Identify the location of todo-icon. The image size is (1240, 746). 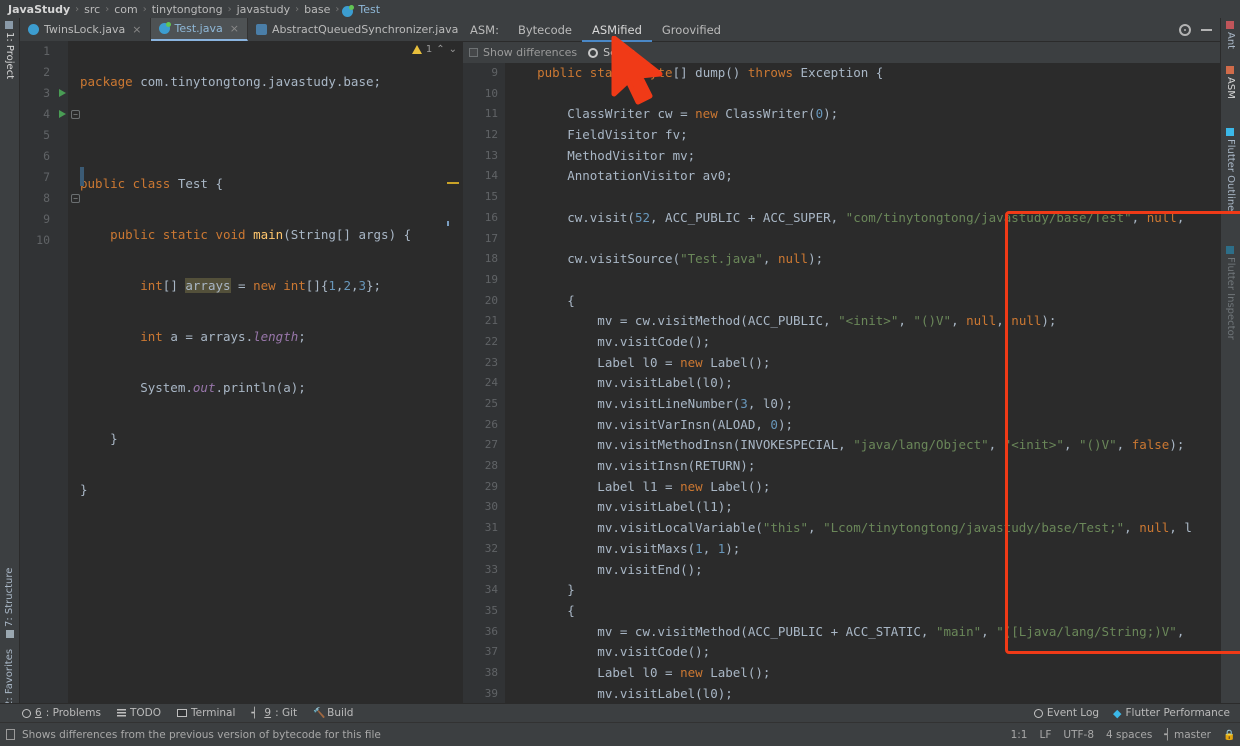
(121, 713).